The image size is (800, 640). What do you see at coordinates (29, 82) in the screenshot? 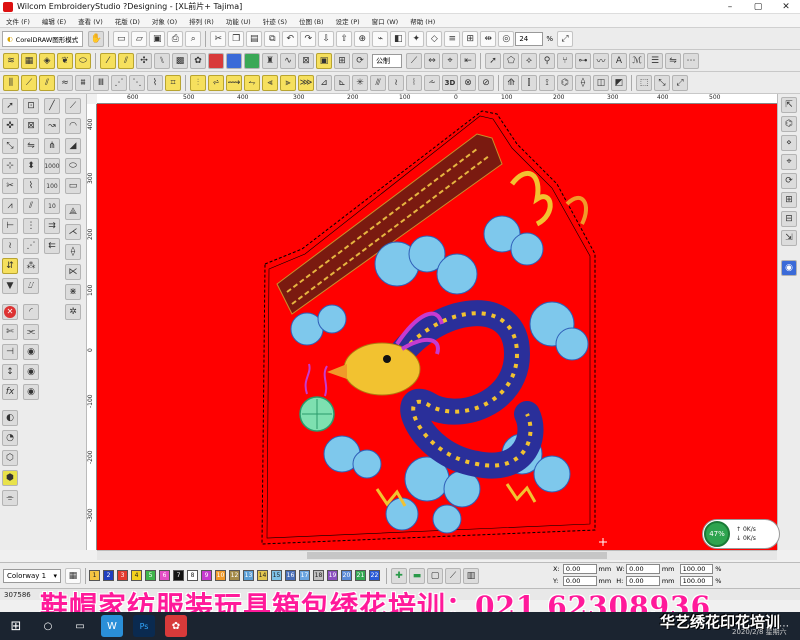
I see `effect-2-icon: ⟋` at bounding box center [29, 82].